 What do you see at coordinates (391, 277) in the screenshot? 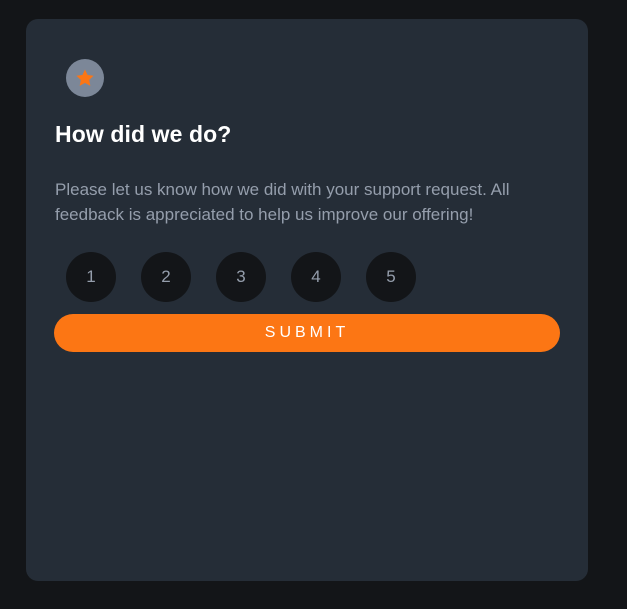
I see `rating-button-5: 5` at bounding box center [391, 277].